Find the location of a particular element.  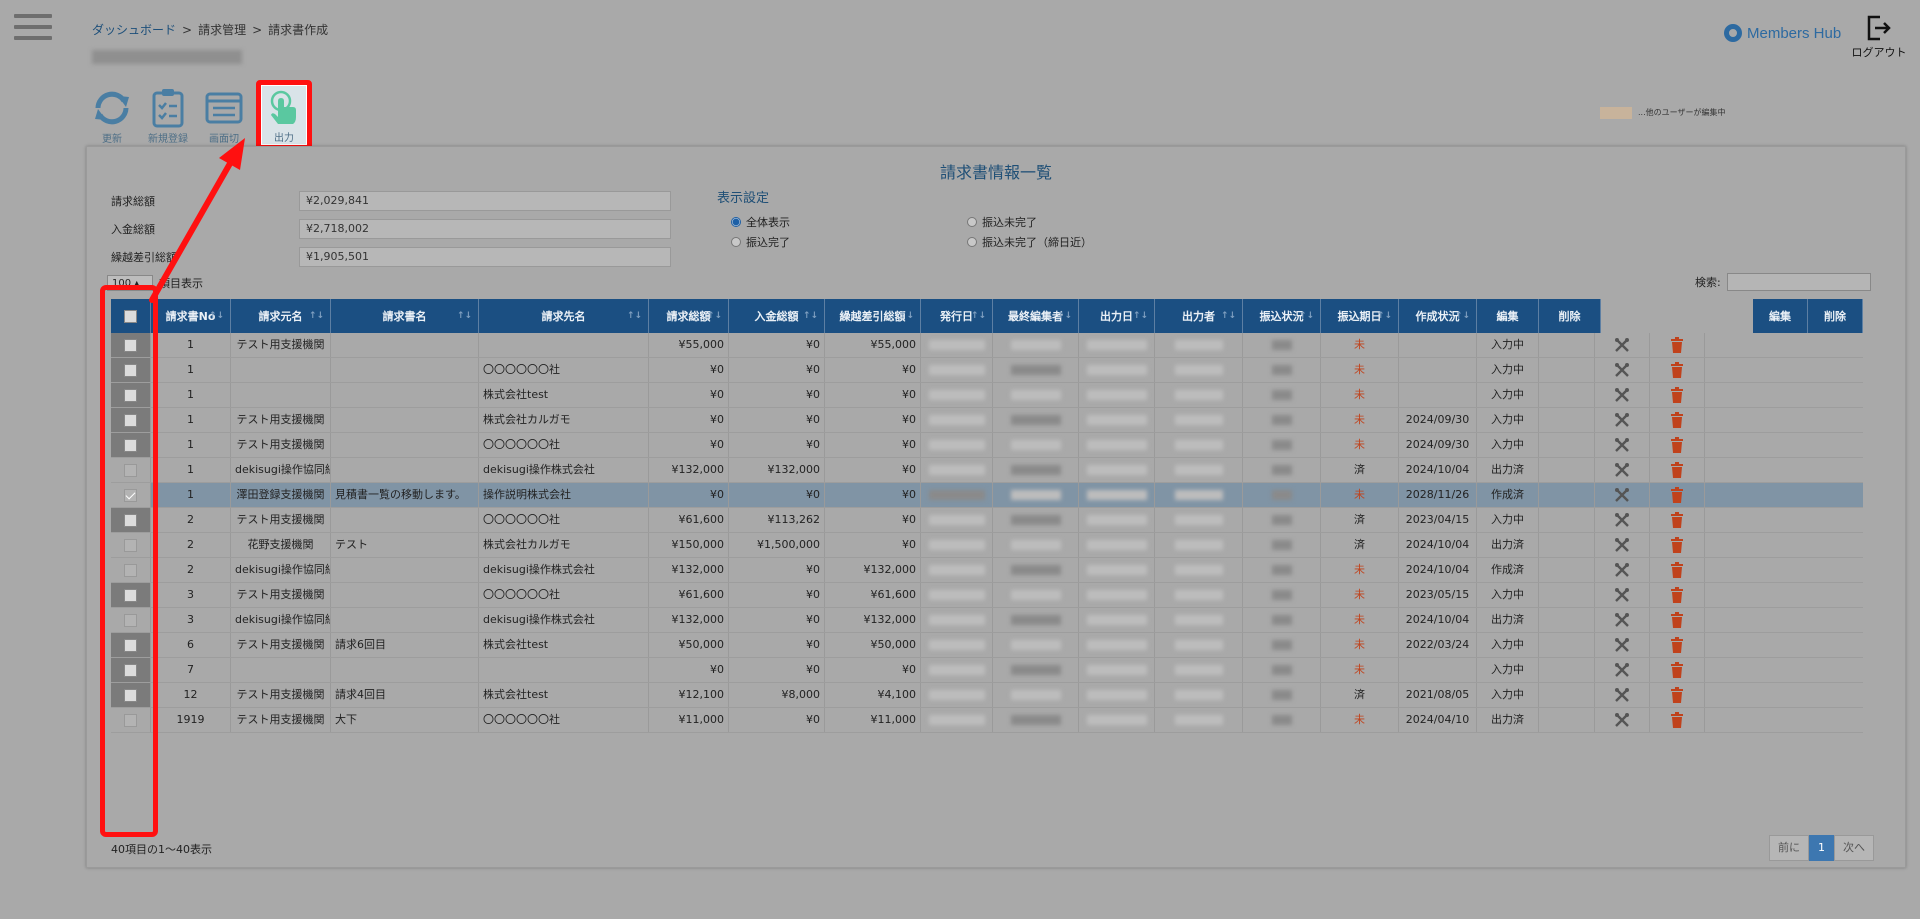

logo-text: Members Hub is located at coordinates (1794, 33).